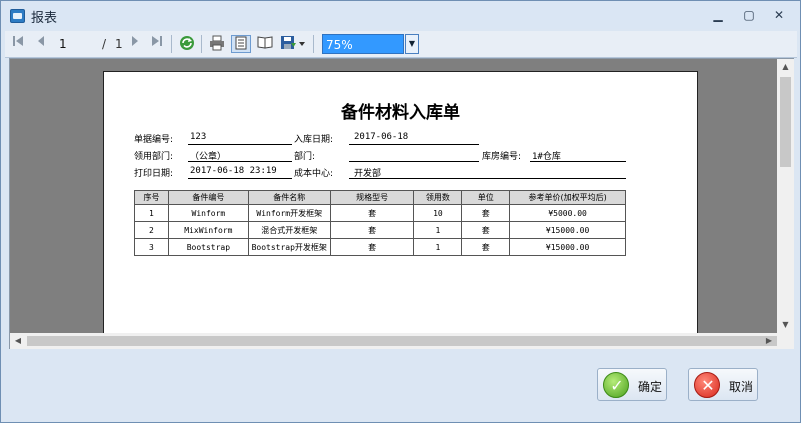 This screenshot has width=801, height=423. I want to click on page-setup-icon, so click(265, 44).